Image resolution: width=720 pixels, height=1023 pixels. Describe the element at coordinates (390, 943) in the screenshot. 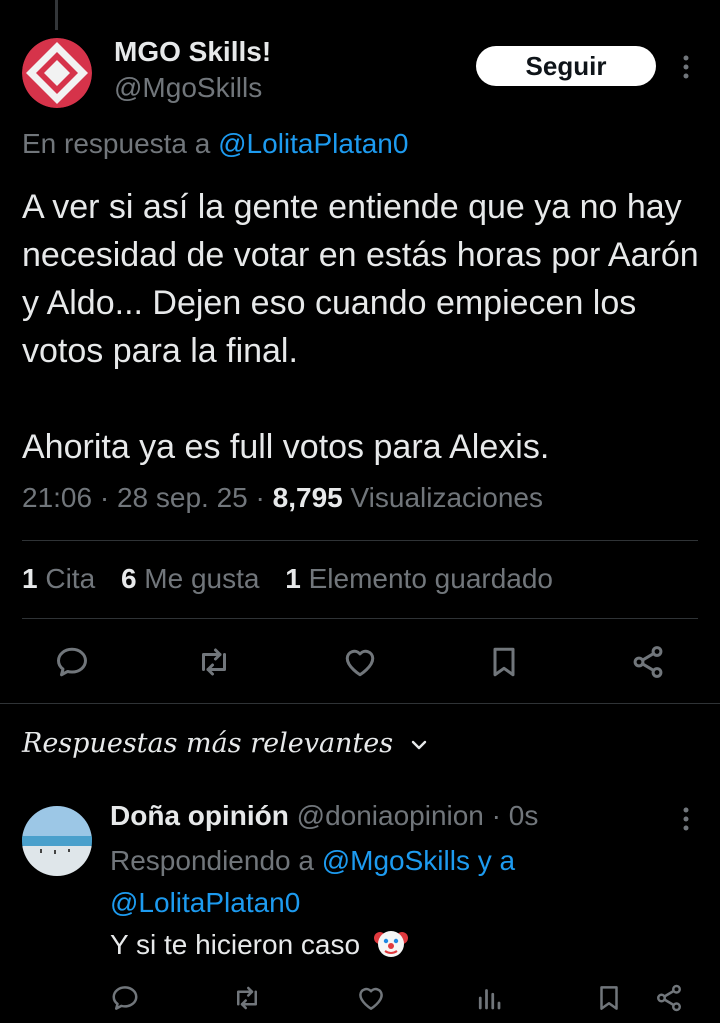

I see `clown-emoji-icon` at that location.